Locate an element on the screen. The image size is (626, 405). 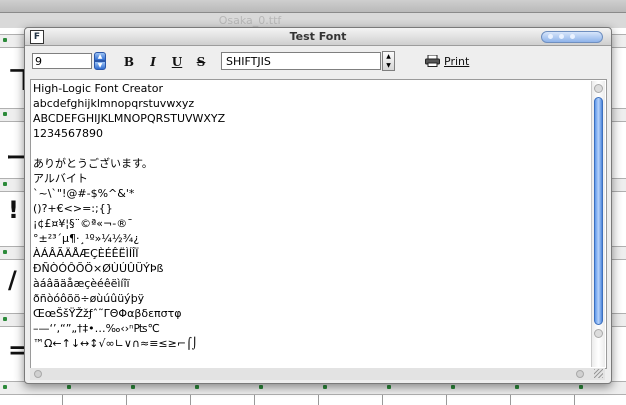
preview-line: ABCDEFGHIJKLMNOPQRSTUVWXYZ is located at coordinates (129, 118).